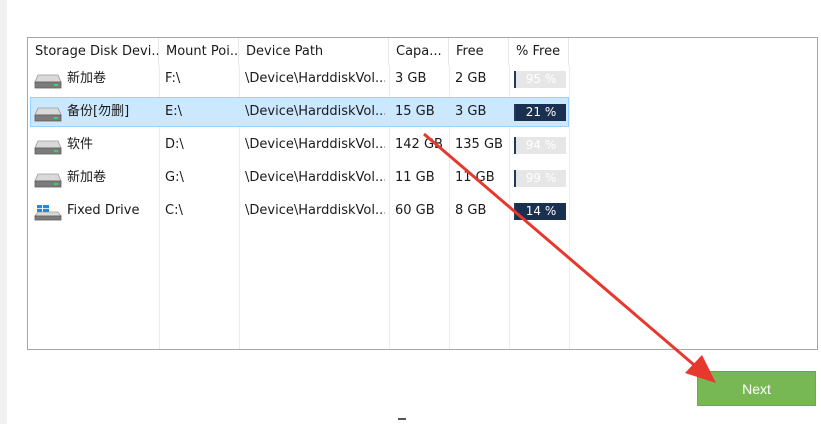  I want to click on next-button: Next, so click(756, 388).